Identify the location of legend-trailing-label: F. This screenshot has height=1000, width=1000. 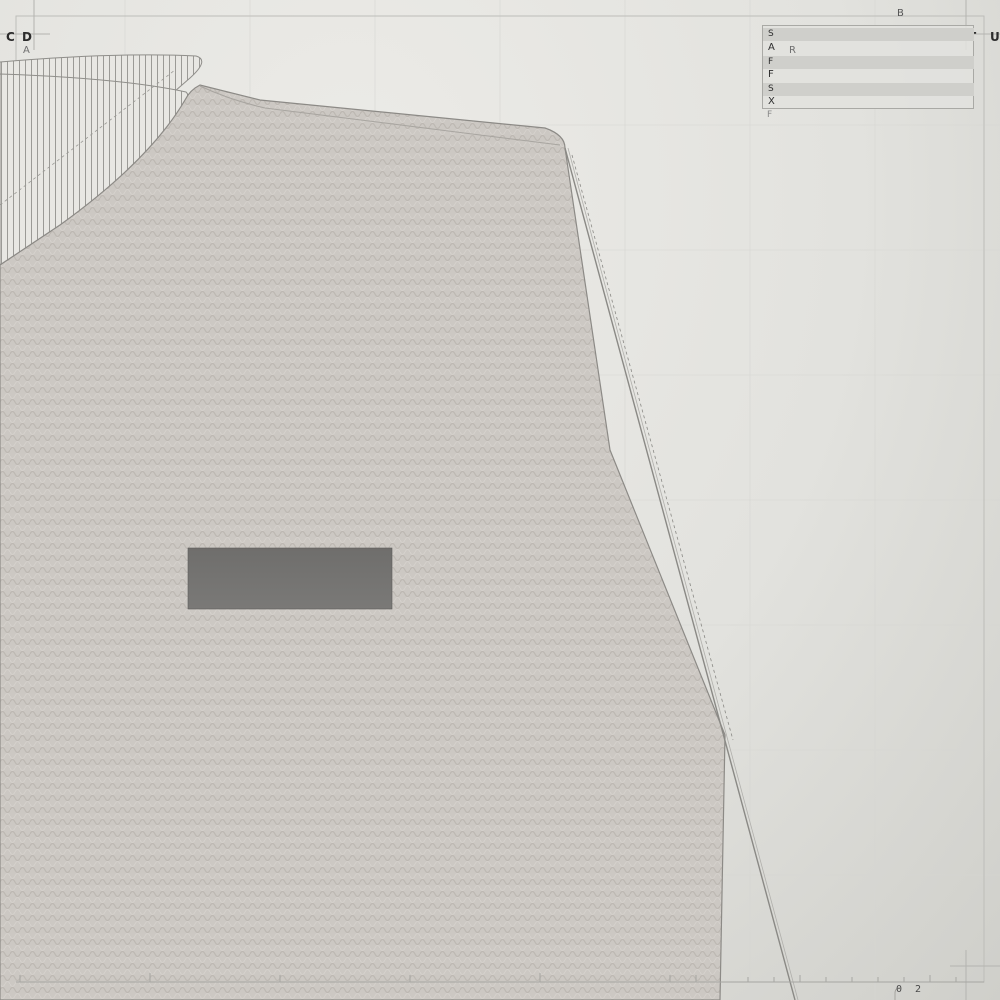
(770, 115).